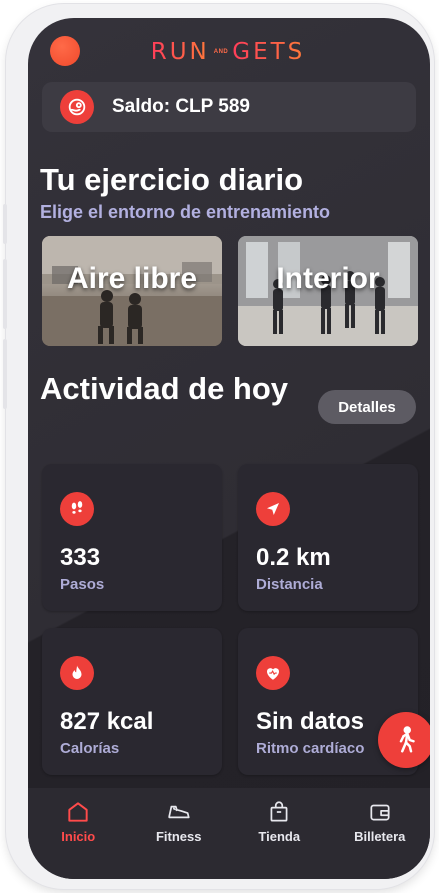  I want to click on tab-label: Tienda, so click(279, 836).